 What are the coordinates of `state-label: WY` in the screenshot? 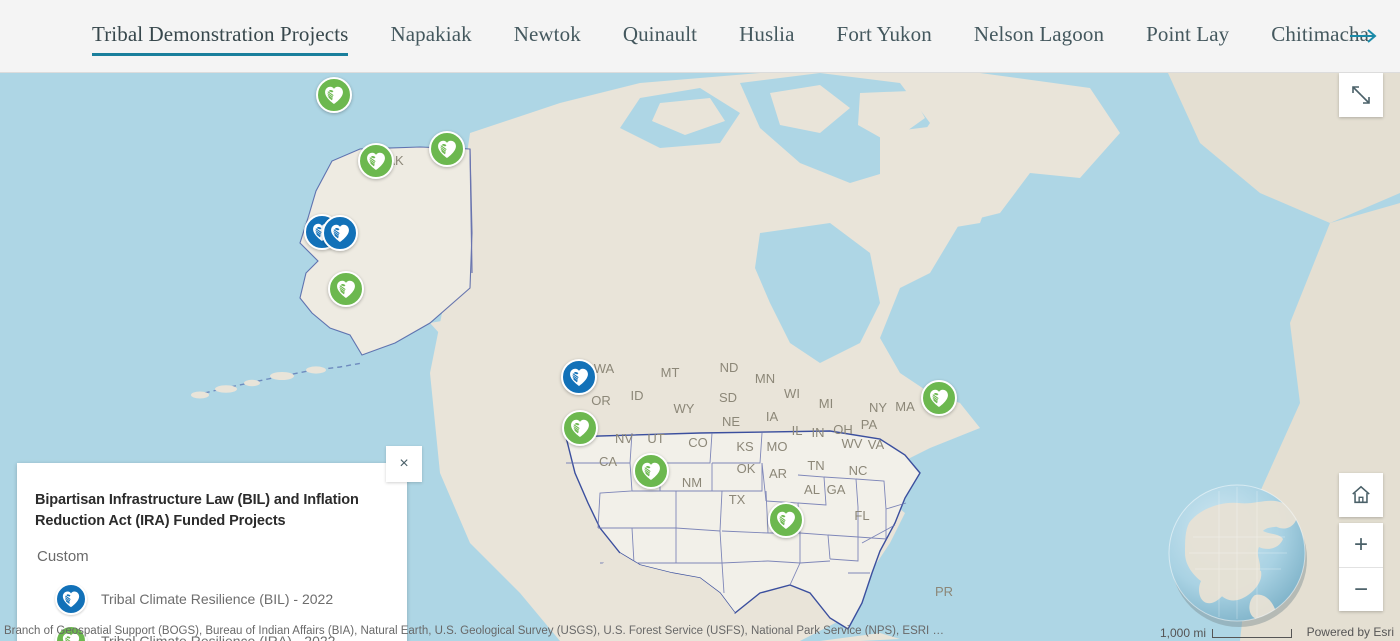 It's located at (684, 408).